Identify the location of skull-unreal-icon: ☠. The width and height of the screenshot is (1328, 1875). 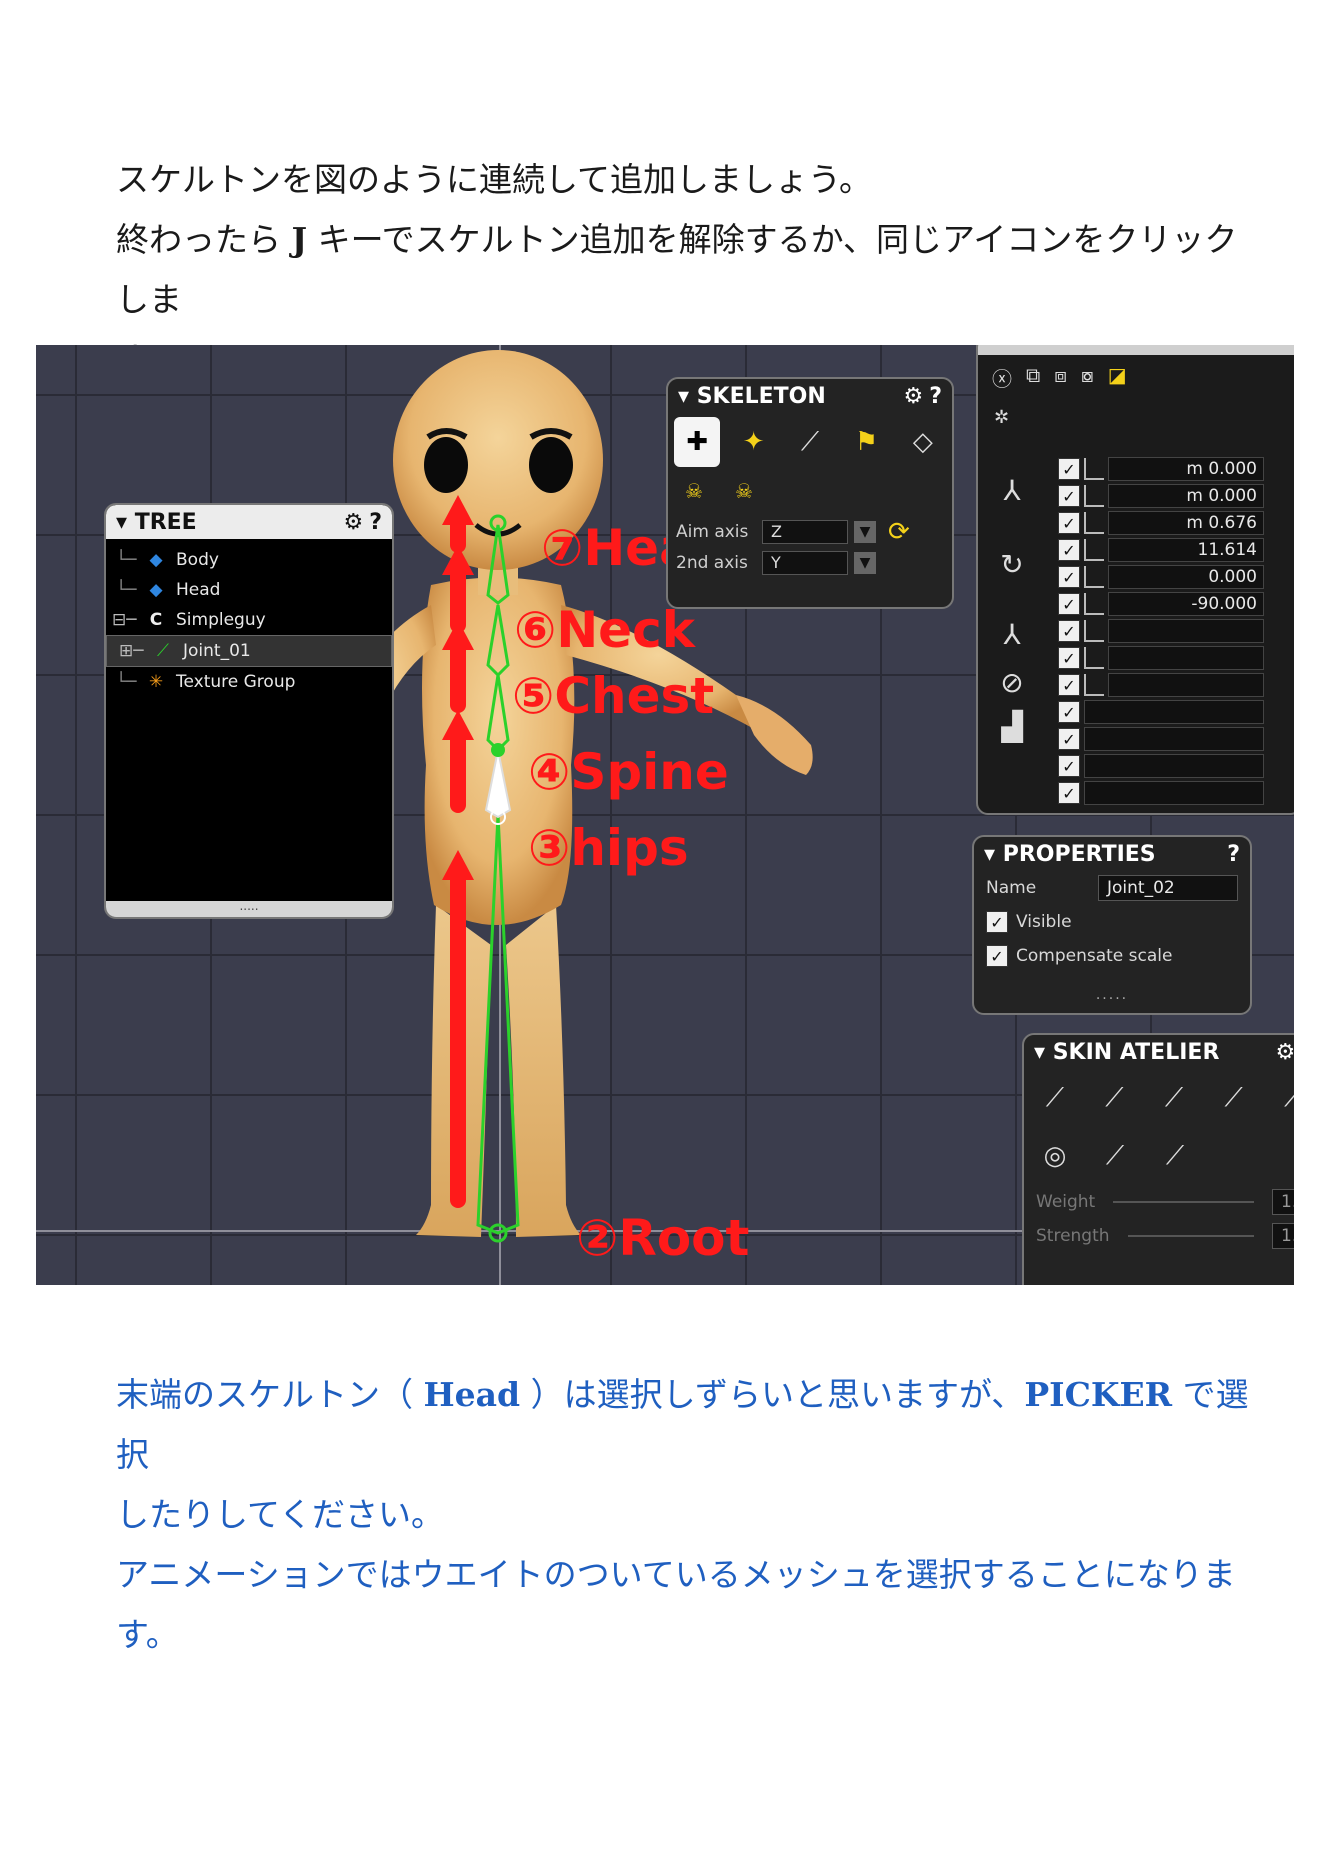
(744, 491).